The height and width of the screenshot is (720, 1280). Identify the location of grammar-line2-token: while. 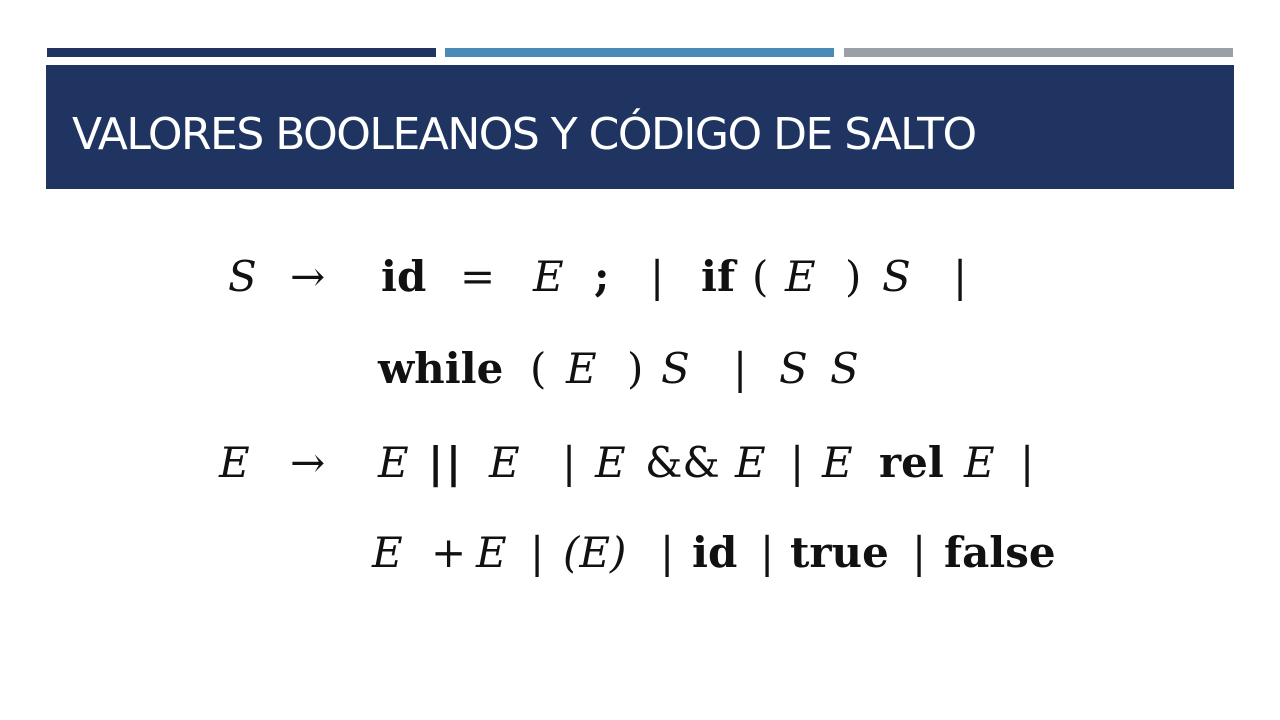
(441, 368).